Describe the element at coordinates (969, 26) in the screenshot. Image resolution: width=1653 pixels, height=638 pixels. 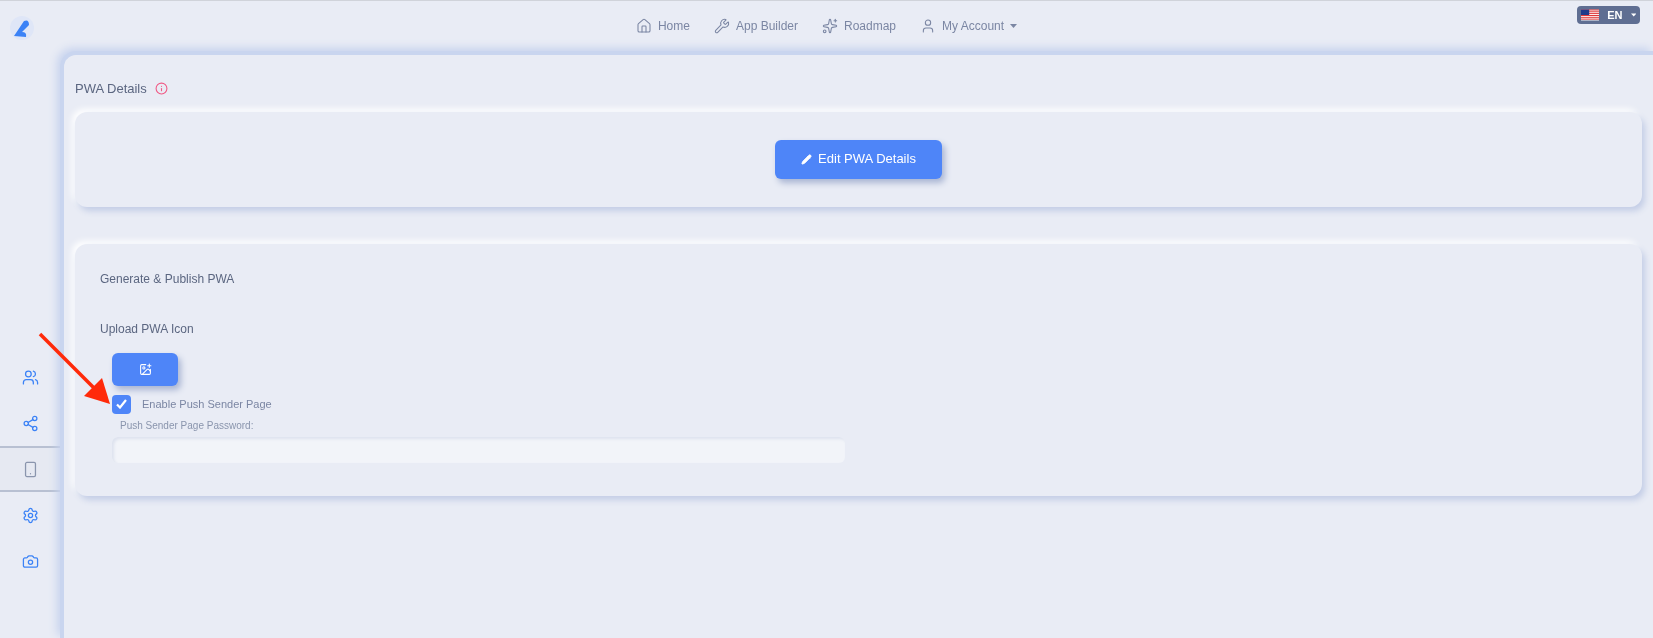
I see `nav-link: My Account` at that location.